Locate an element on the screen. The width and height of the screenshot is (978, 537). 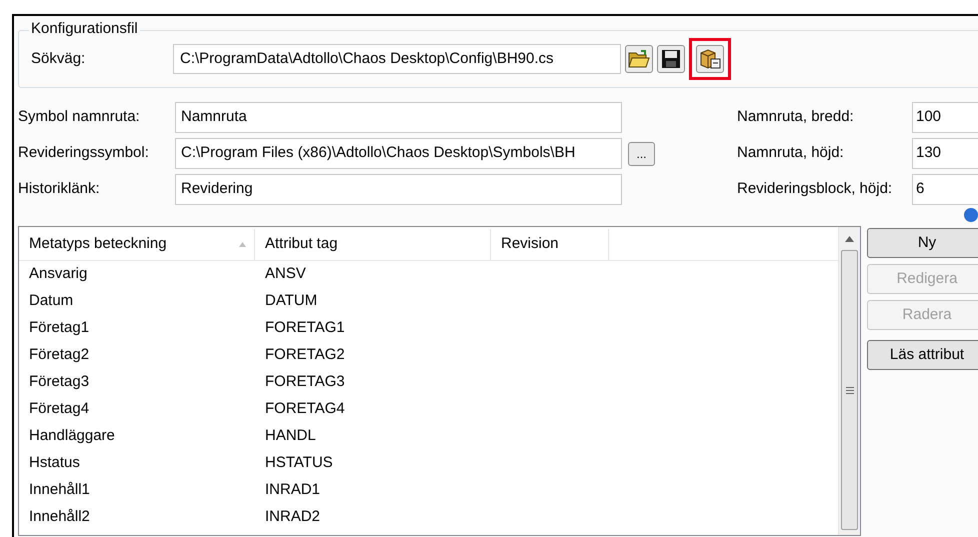
open-folder-icon is located at coordinates (639, 59).